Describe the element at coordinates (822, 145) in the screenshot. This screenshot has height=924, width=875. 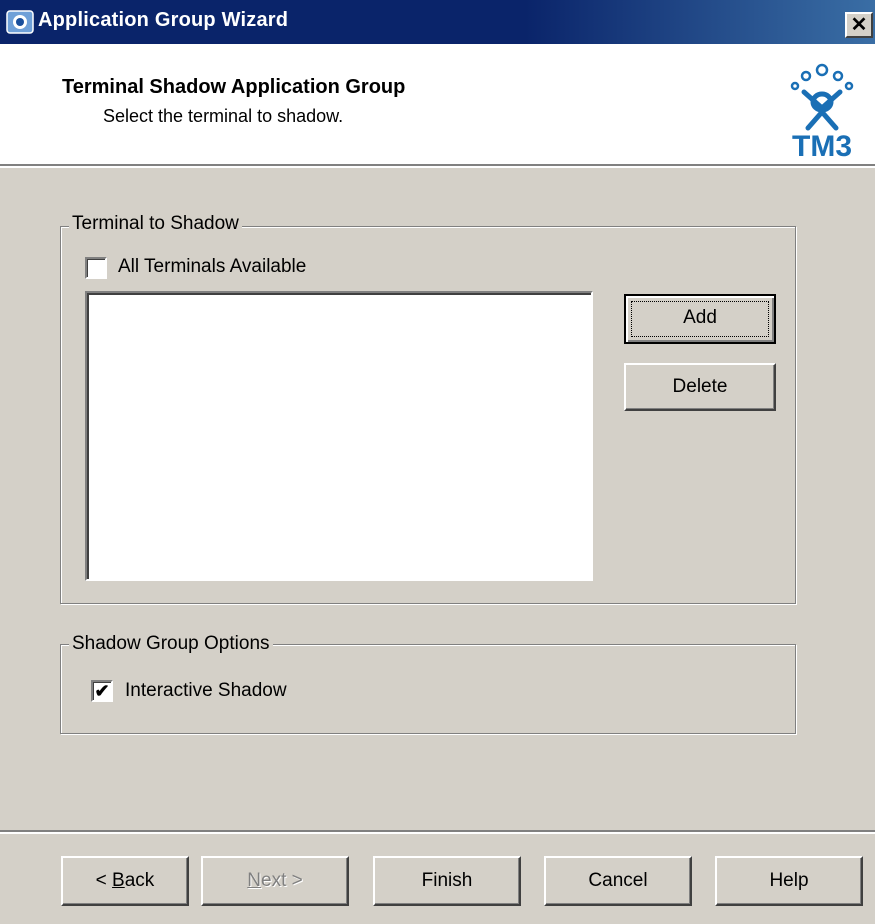
I see `tm3-logo-text: TM3` at that location.